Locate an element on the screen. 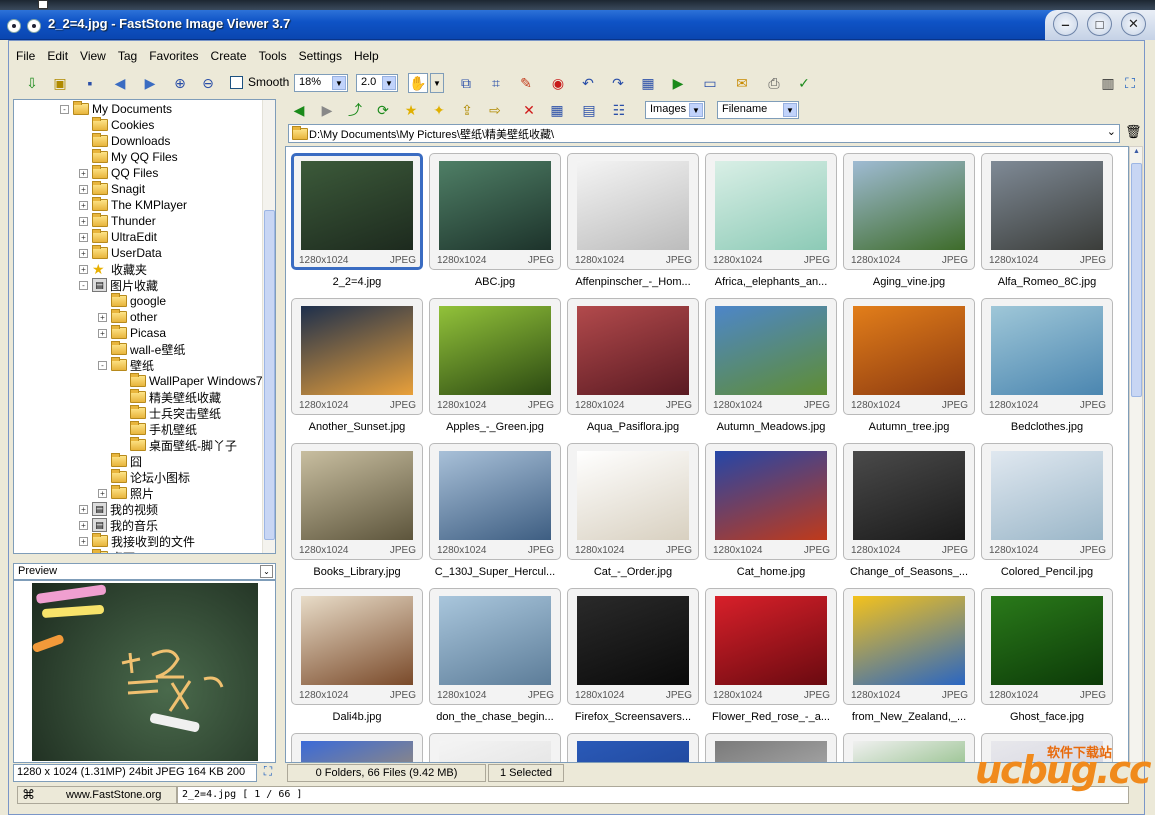 The height and width of the screenshot is (815, 1155). tree-item: + 桌面 is located at coordinates (107, 551).